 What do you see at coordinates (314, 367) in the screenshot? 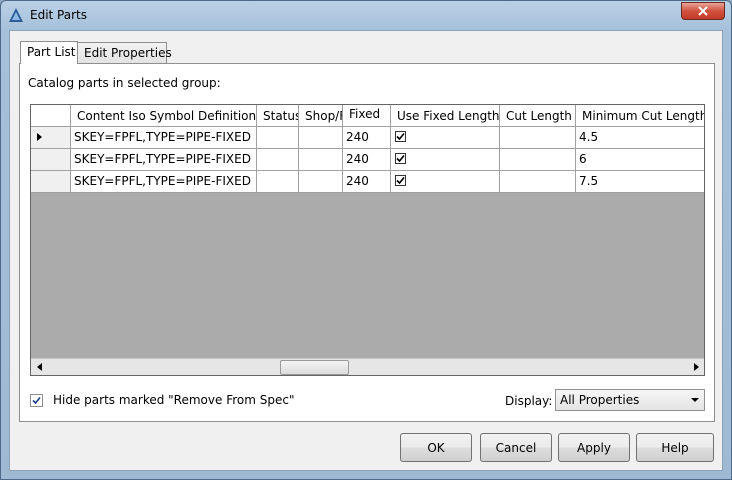
I see `scroll-thumb` at bounding box center [314, 367].